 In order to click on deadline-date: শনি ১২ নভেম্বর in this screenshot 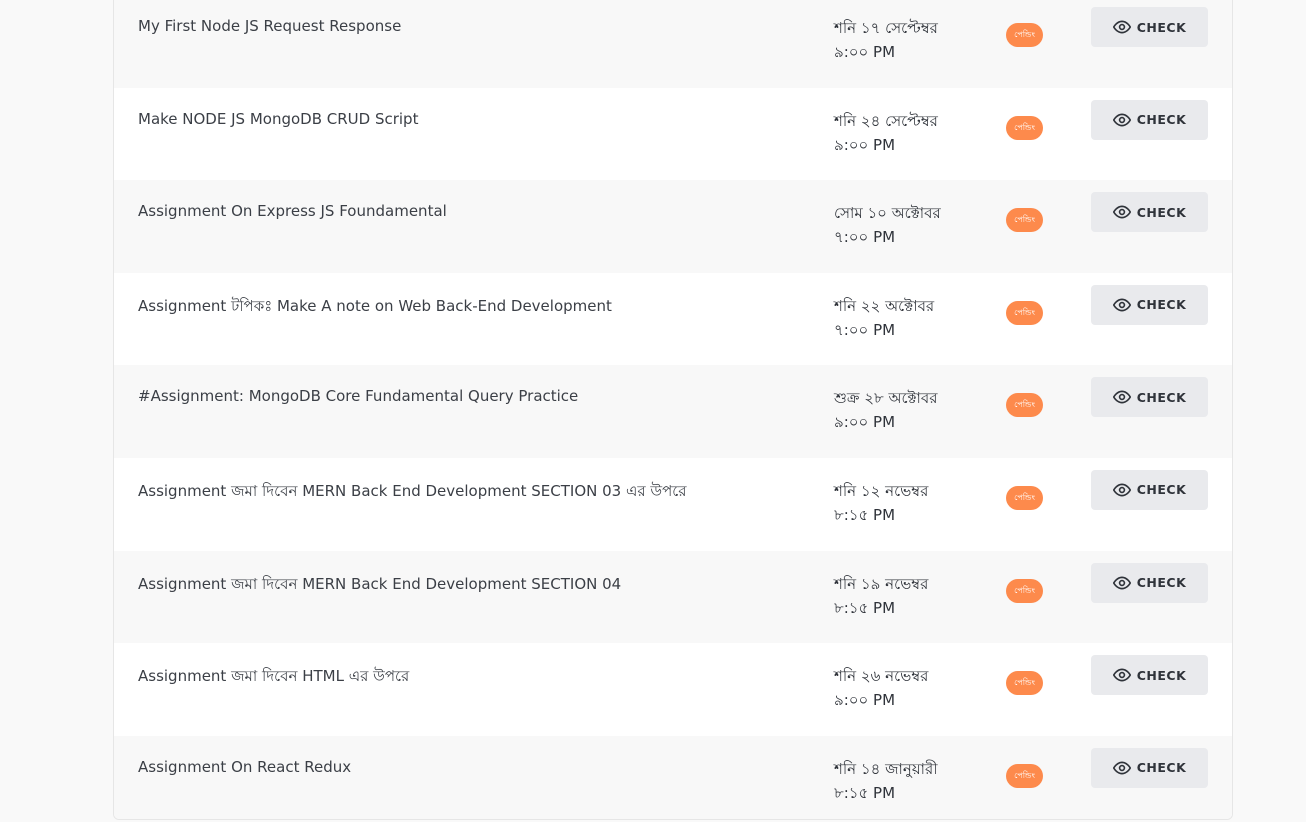, I will do `click(881, 490)`.